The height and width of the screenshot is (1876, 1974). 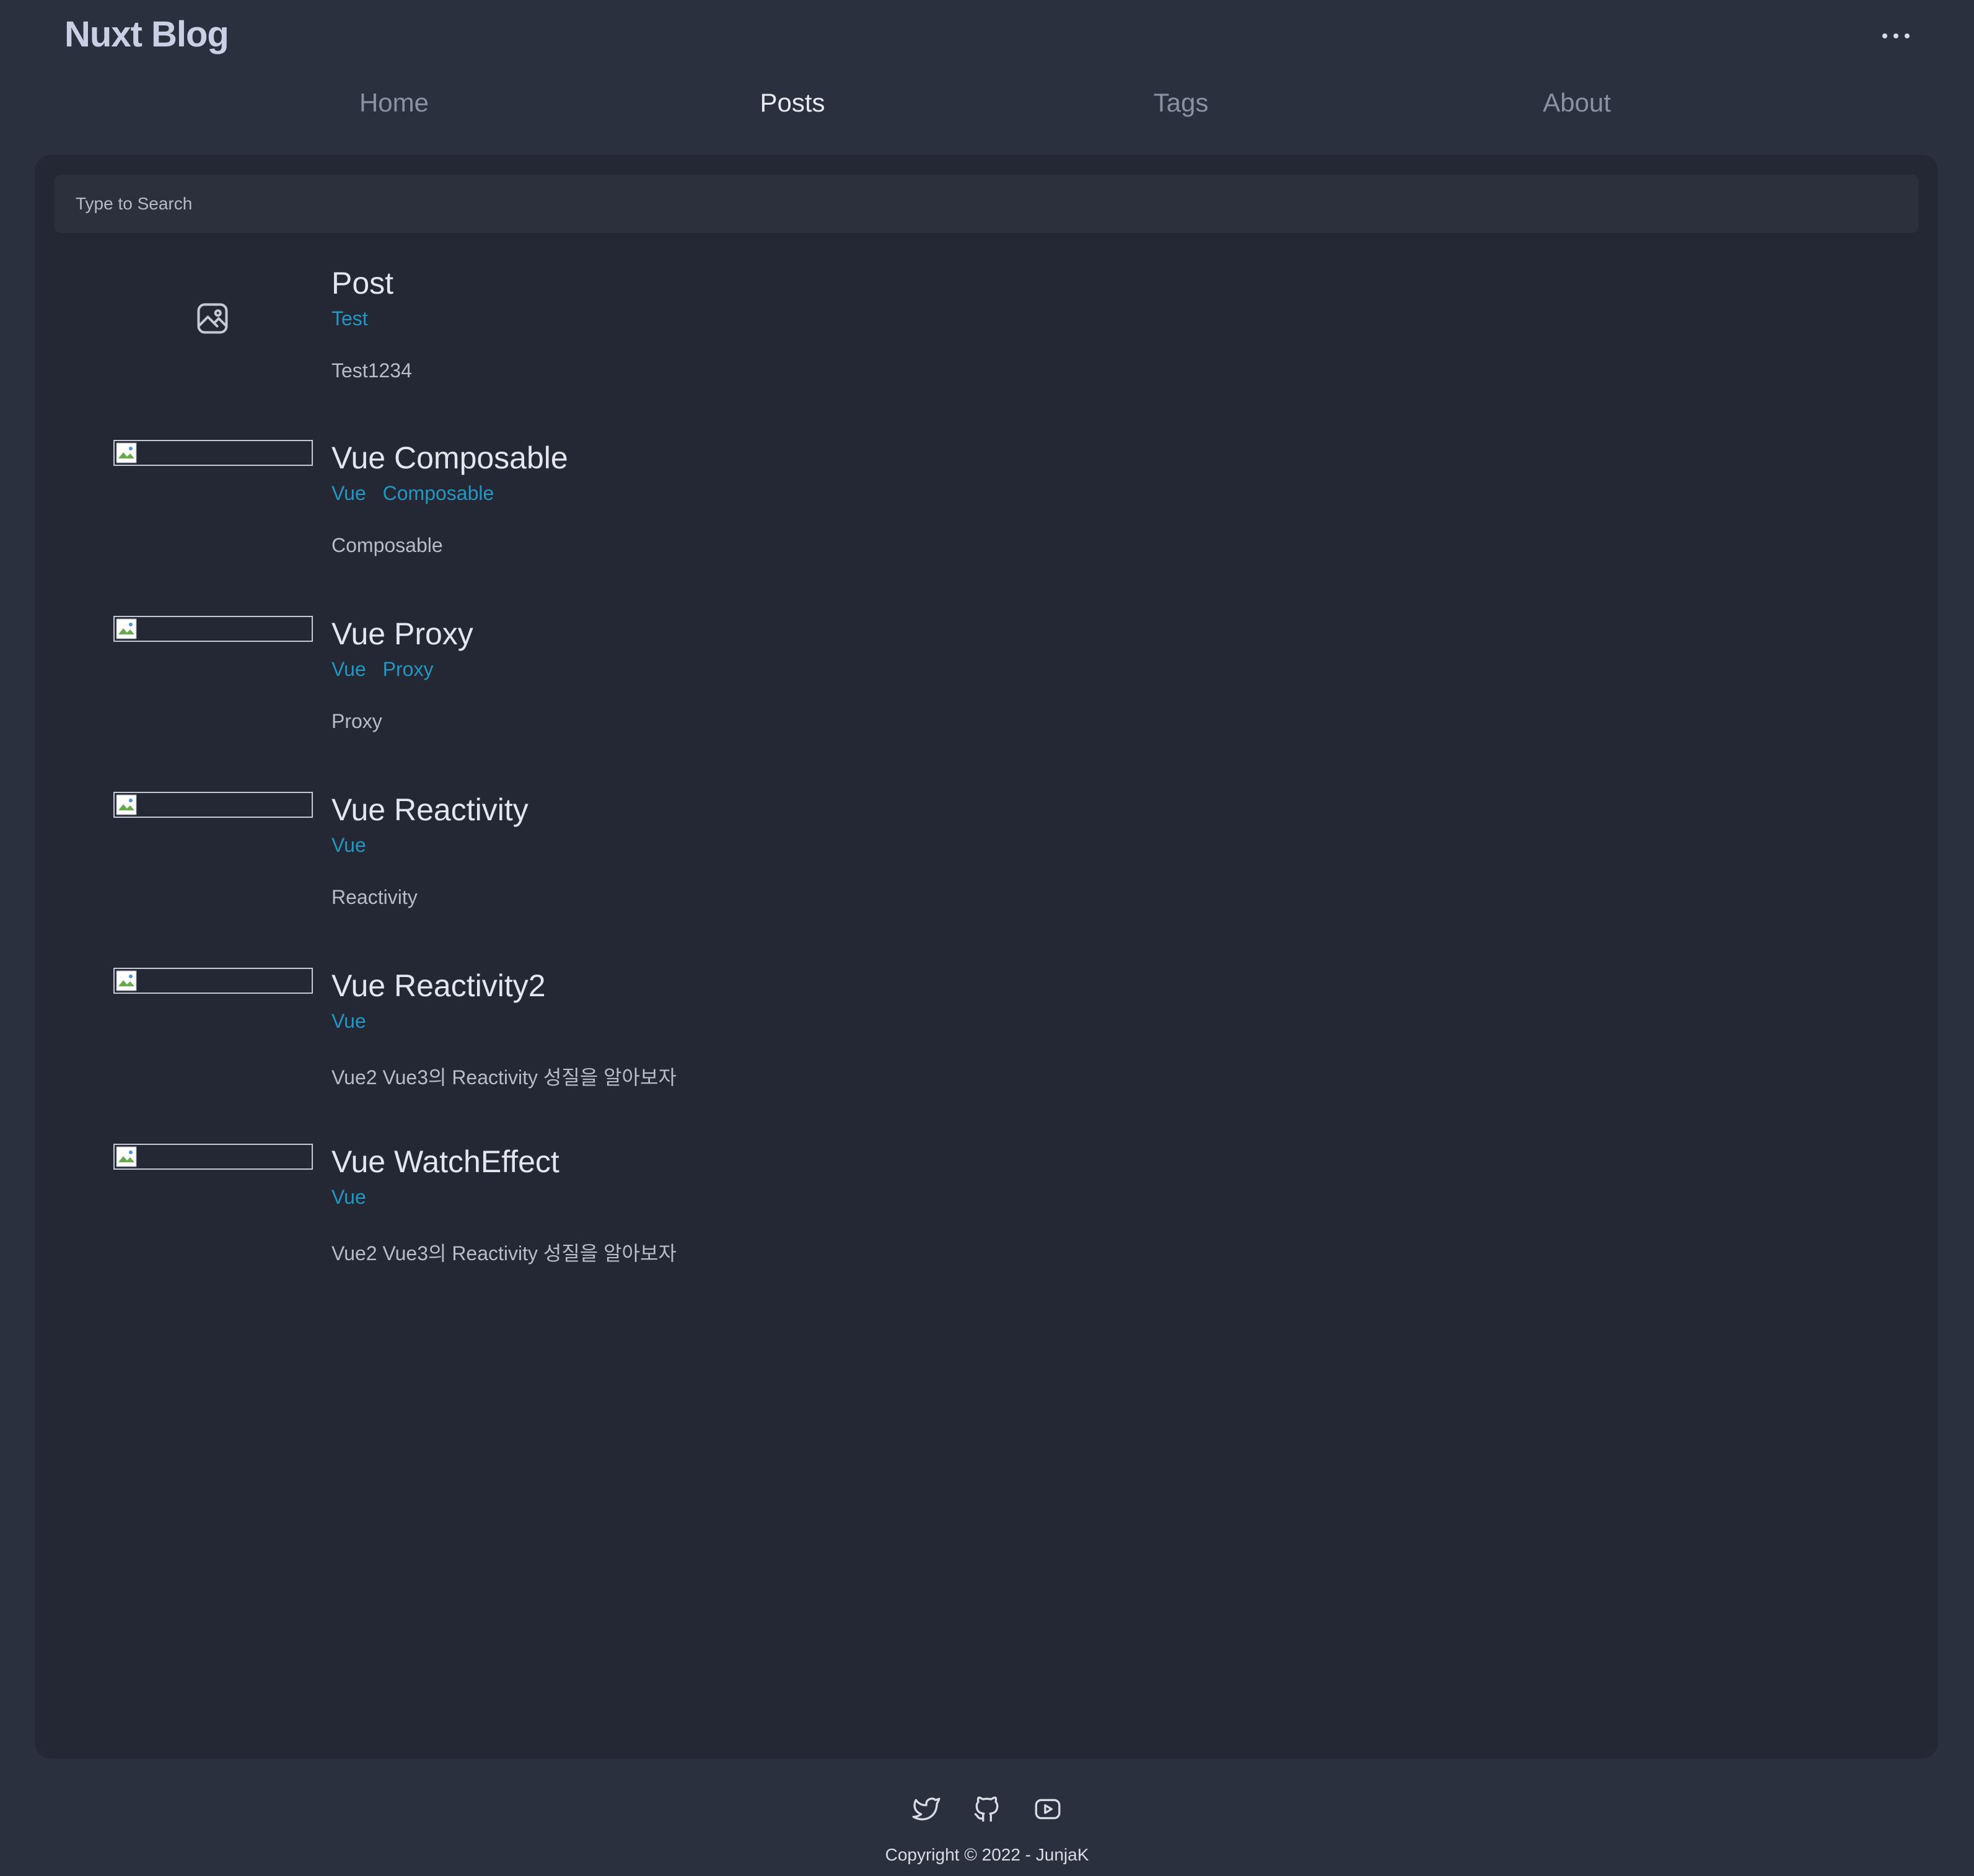 I want to click on post-title: Vue Reactivity, so click(x=430, y=810).